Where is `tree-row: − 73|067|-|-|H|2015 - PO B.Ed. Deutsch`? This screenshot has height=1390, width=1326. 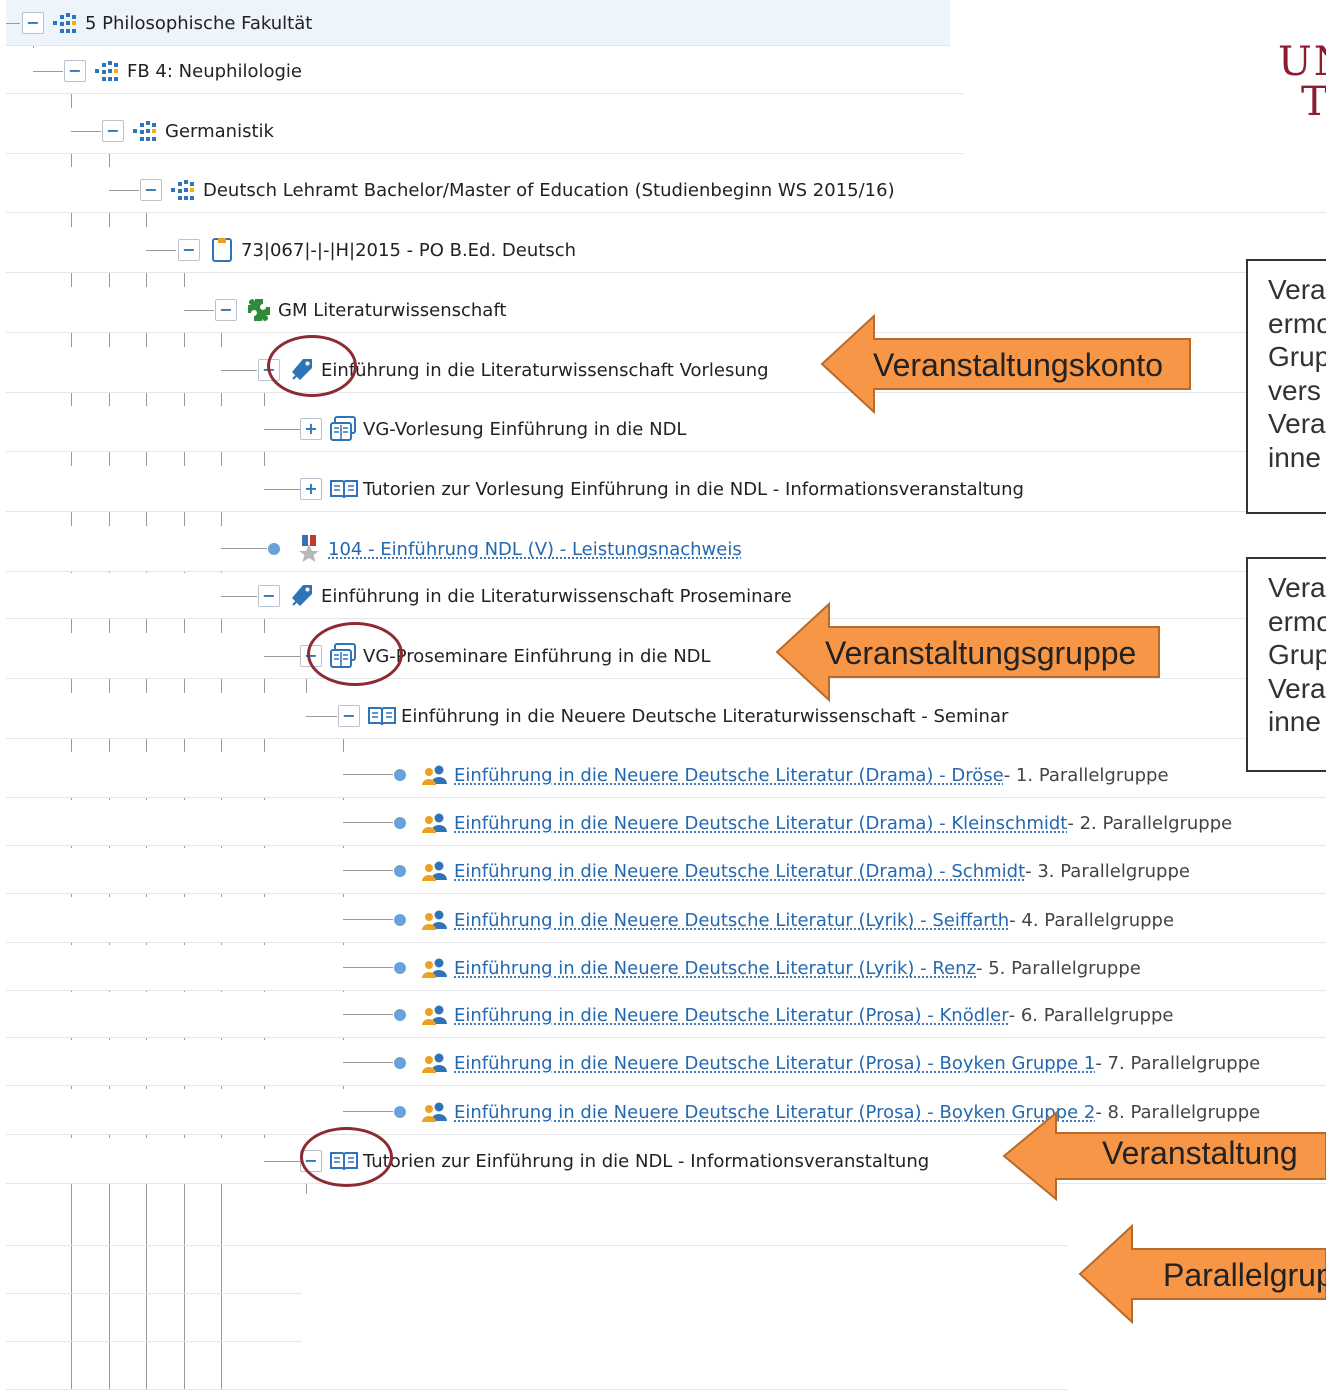
tree-row: − 73|067|-|-|H|2015 - PO B.Ed. Deutsch is located at coordinates (666, 250).